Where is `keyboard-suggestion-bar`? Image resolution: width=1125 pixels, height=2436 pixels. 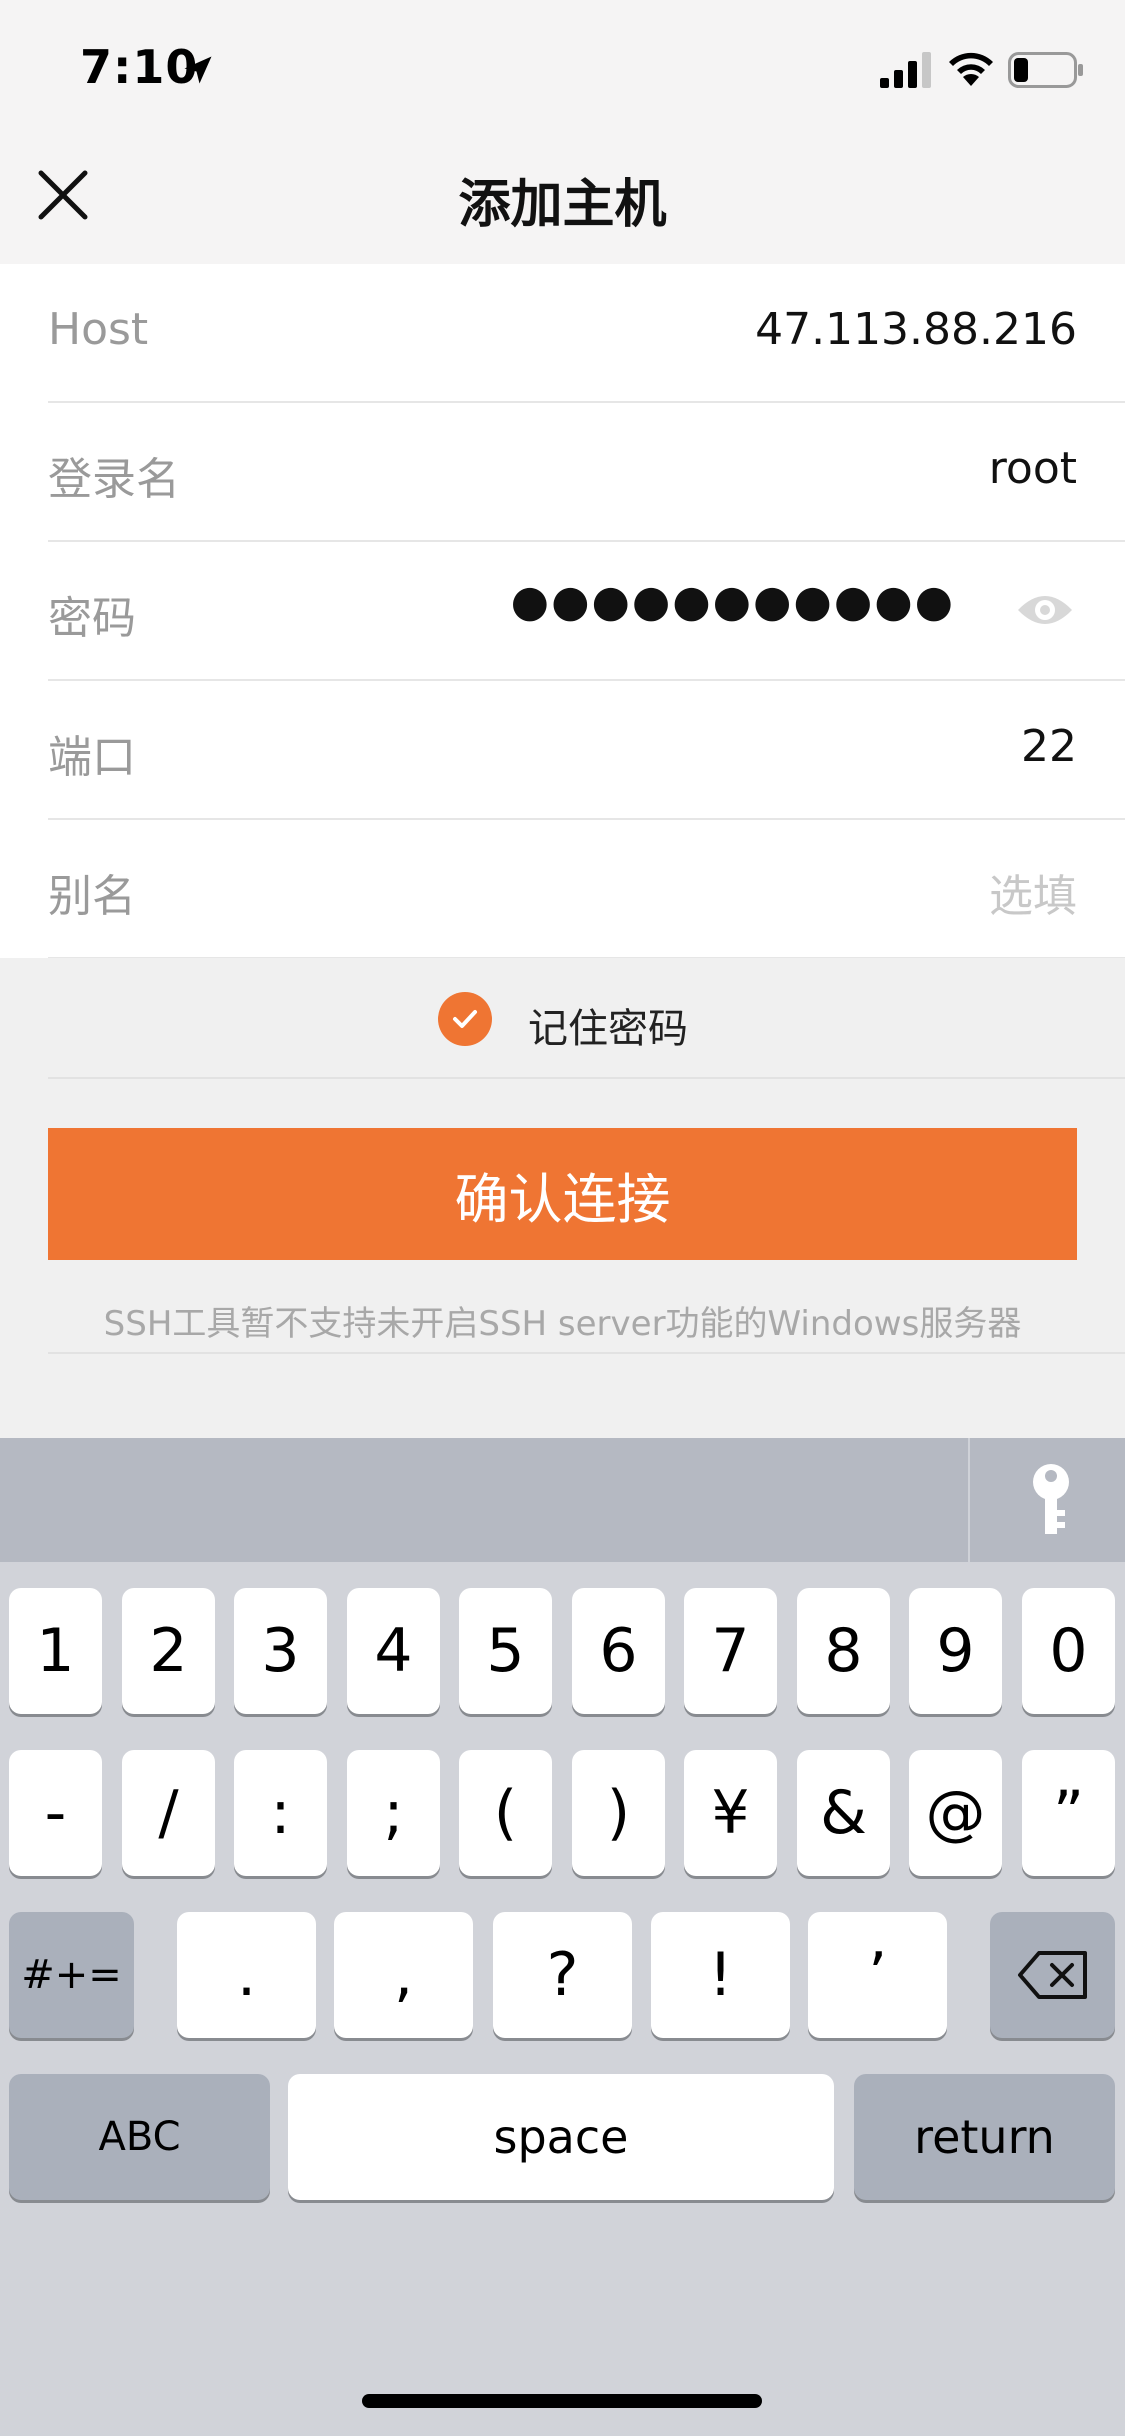 keyboard-suggestion-bar is located at coordinates (562, 1500).